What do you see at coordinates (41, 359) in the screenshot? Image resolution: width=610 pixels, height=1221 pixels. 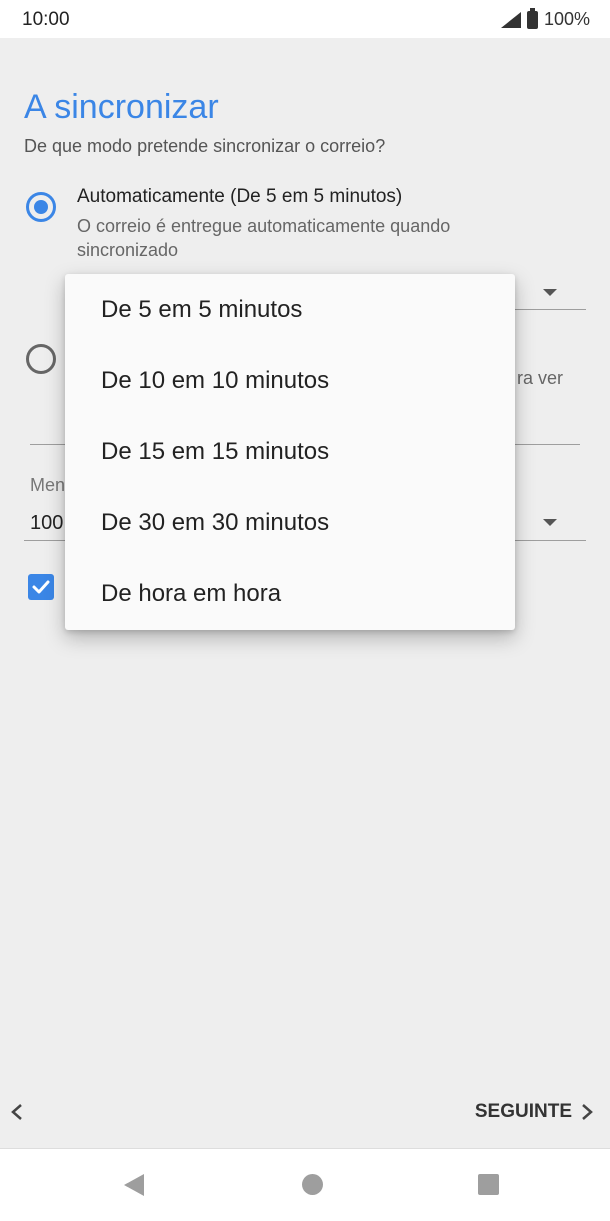 I see `radio-manual-sync` at bounding box center [41, 359].